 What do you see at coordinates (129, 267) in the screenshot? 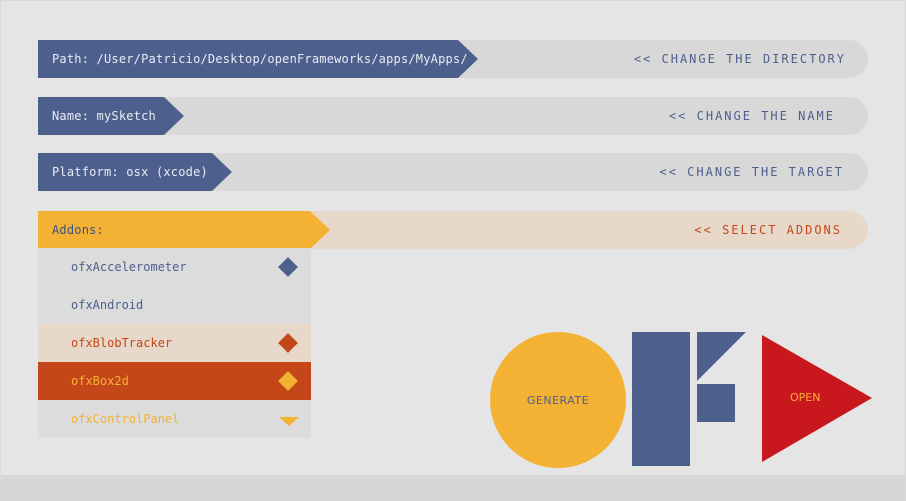
I see `addon-item-label: ofxAccelerometer` at bounding box center [129, 267].